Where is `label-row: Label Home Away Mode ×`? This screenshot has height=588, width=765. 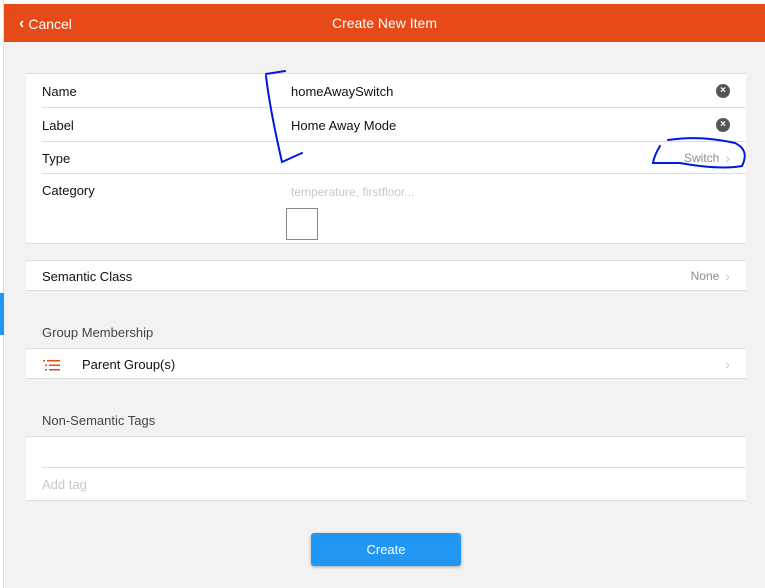 label-row: Label Home Away Mode × is located at coordinates (386, 125).